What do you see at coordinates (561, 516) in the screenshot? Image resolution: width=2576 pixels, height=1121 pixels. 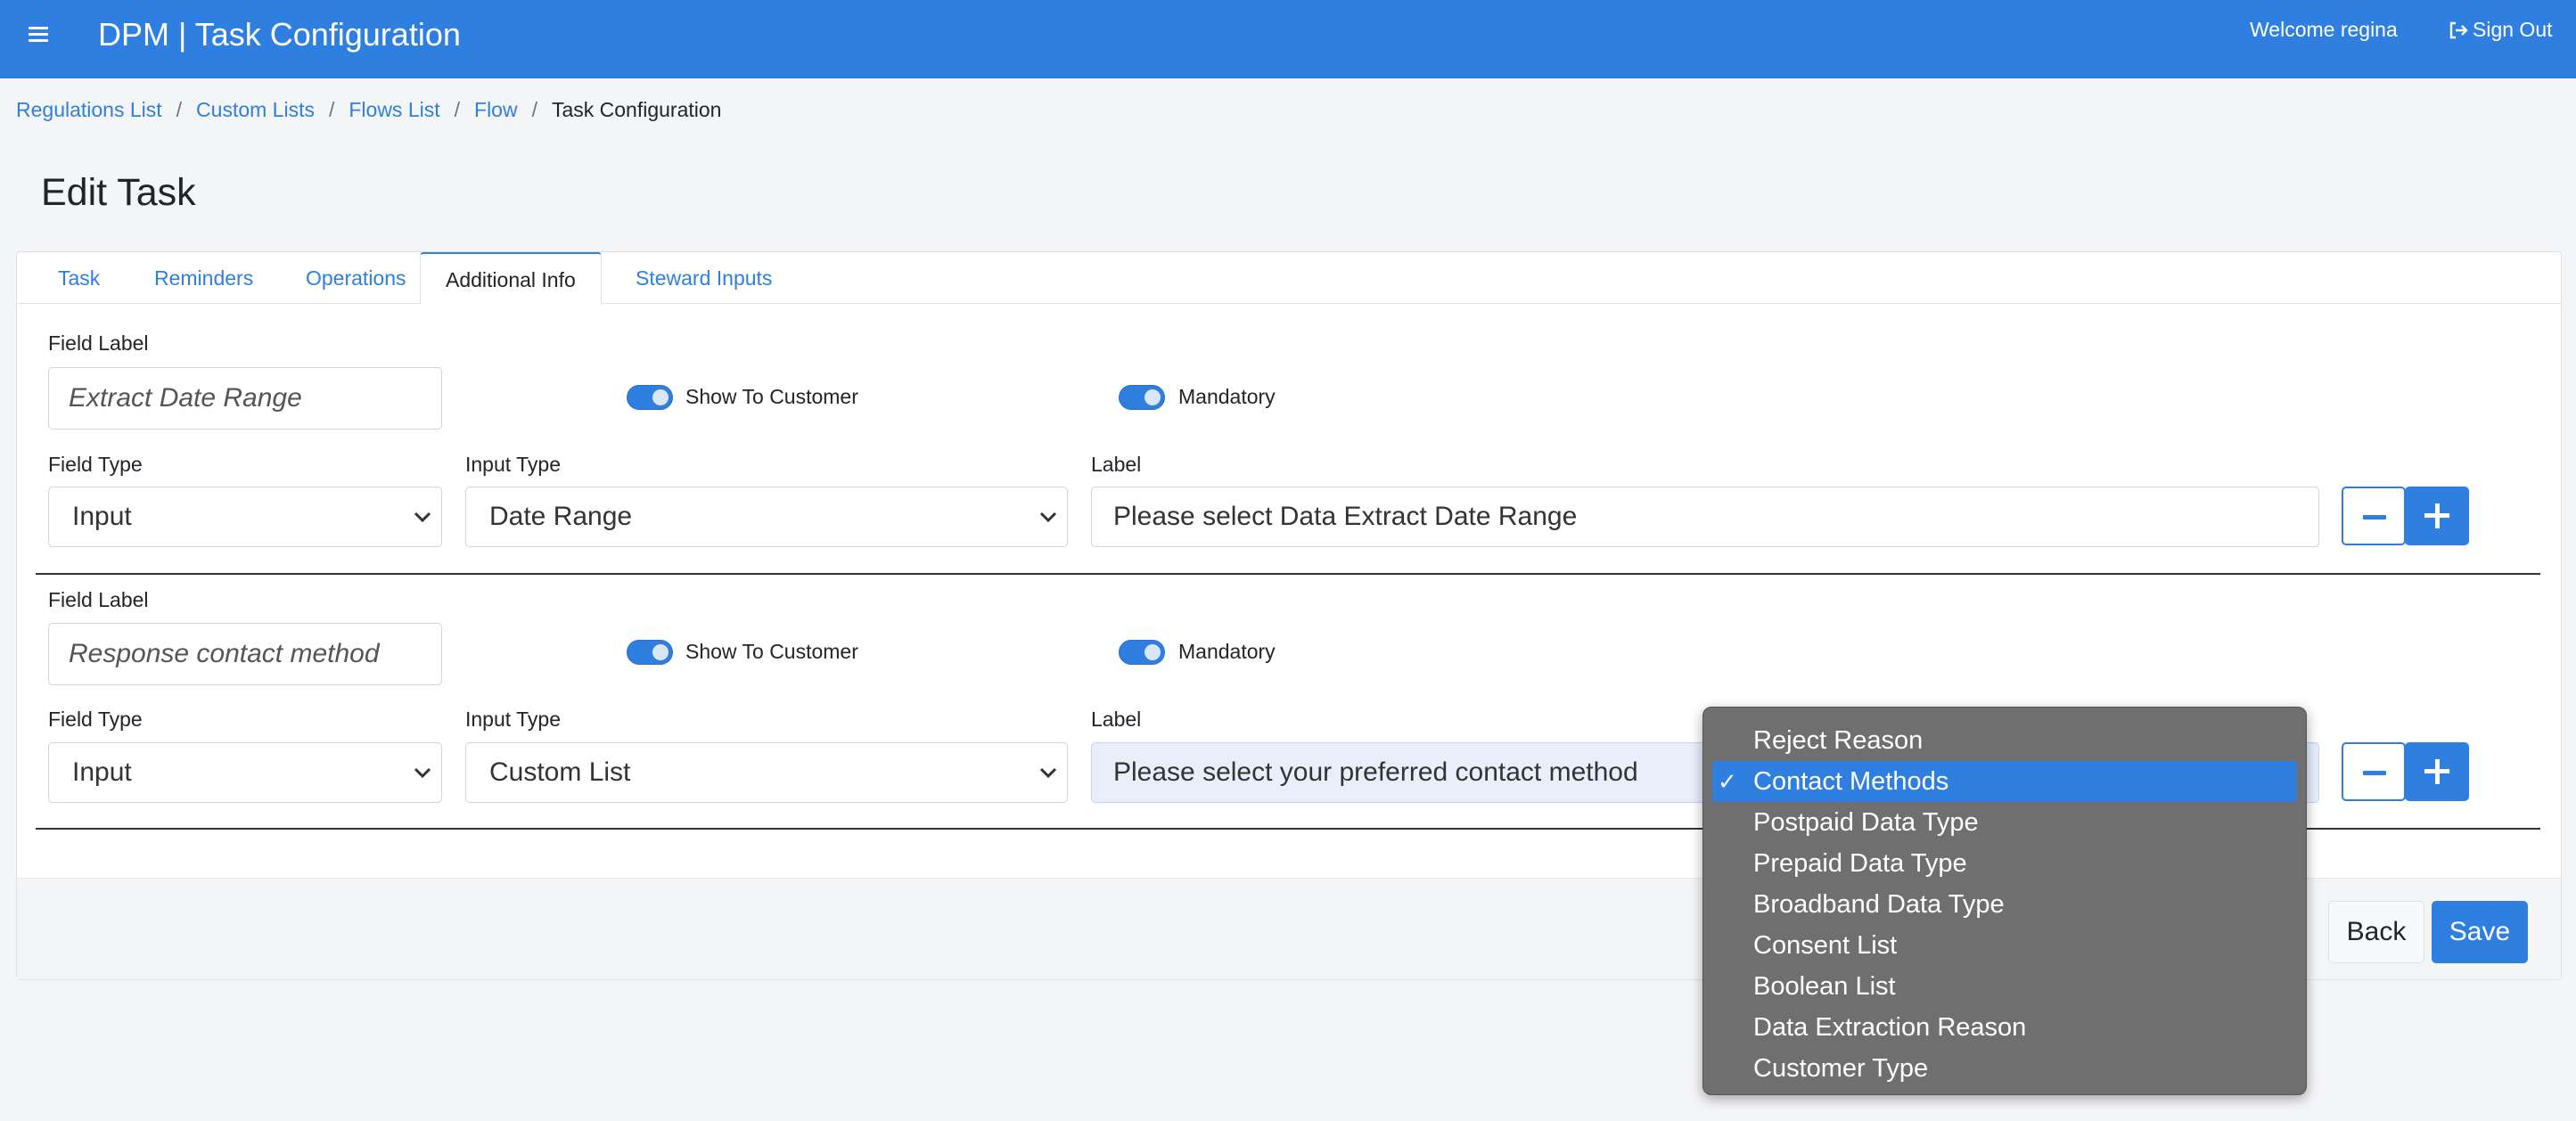 I see `input-type-value: Date Range` at bounding box center [561, 516].